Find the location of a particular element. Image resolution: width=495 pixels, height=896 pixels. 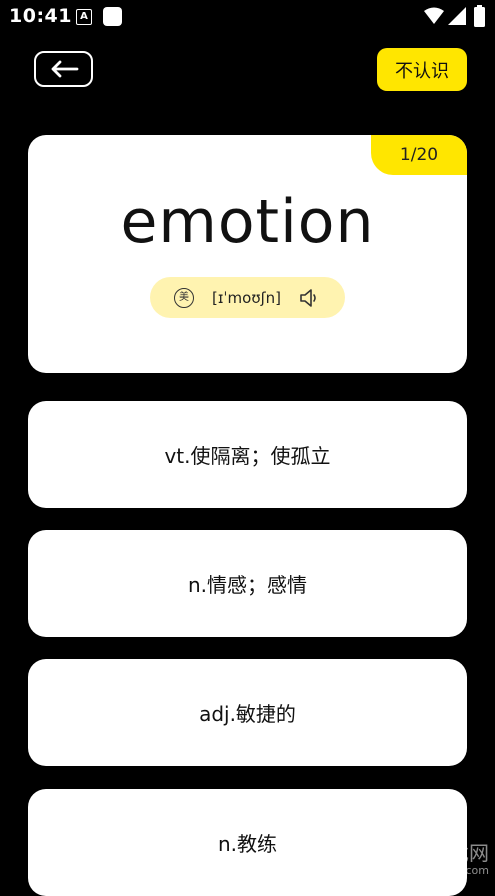

watermark: 007游戏网 www.yx007.com is located at coordinates (440, 859).